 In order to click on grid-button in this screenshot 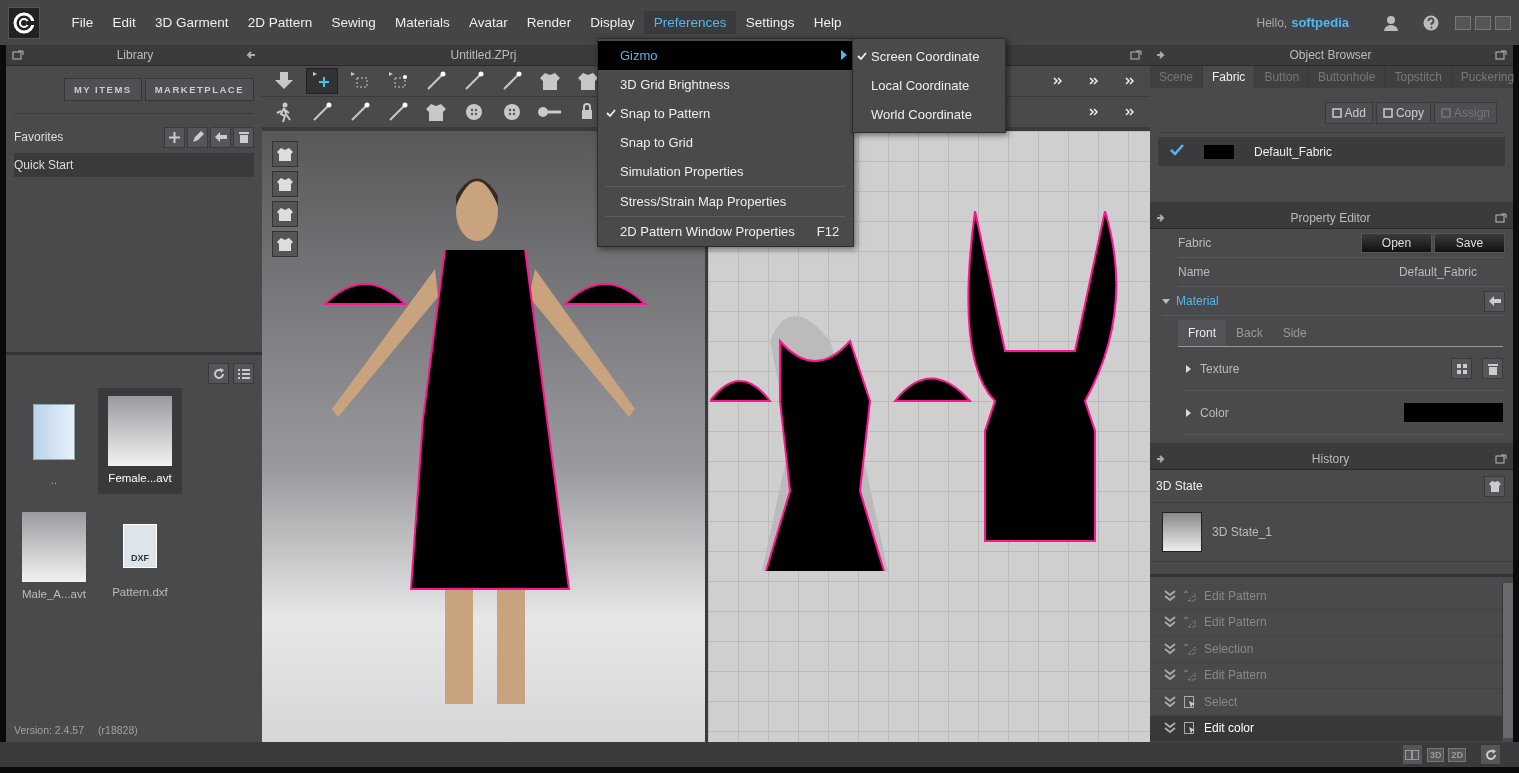, I will do `click(1461, 368)`.